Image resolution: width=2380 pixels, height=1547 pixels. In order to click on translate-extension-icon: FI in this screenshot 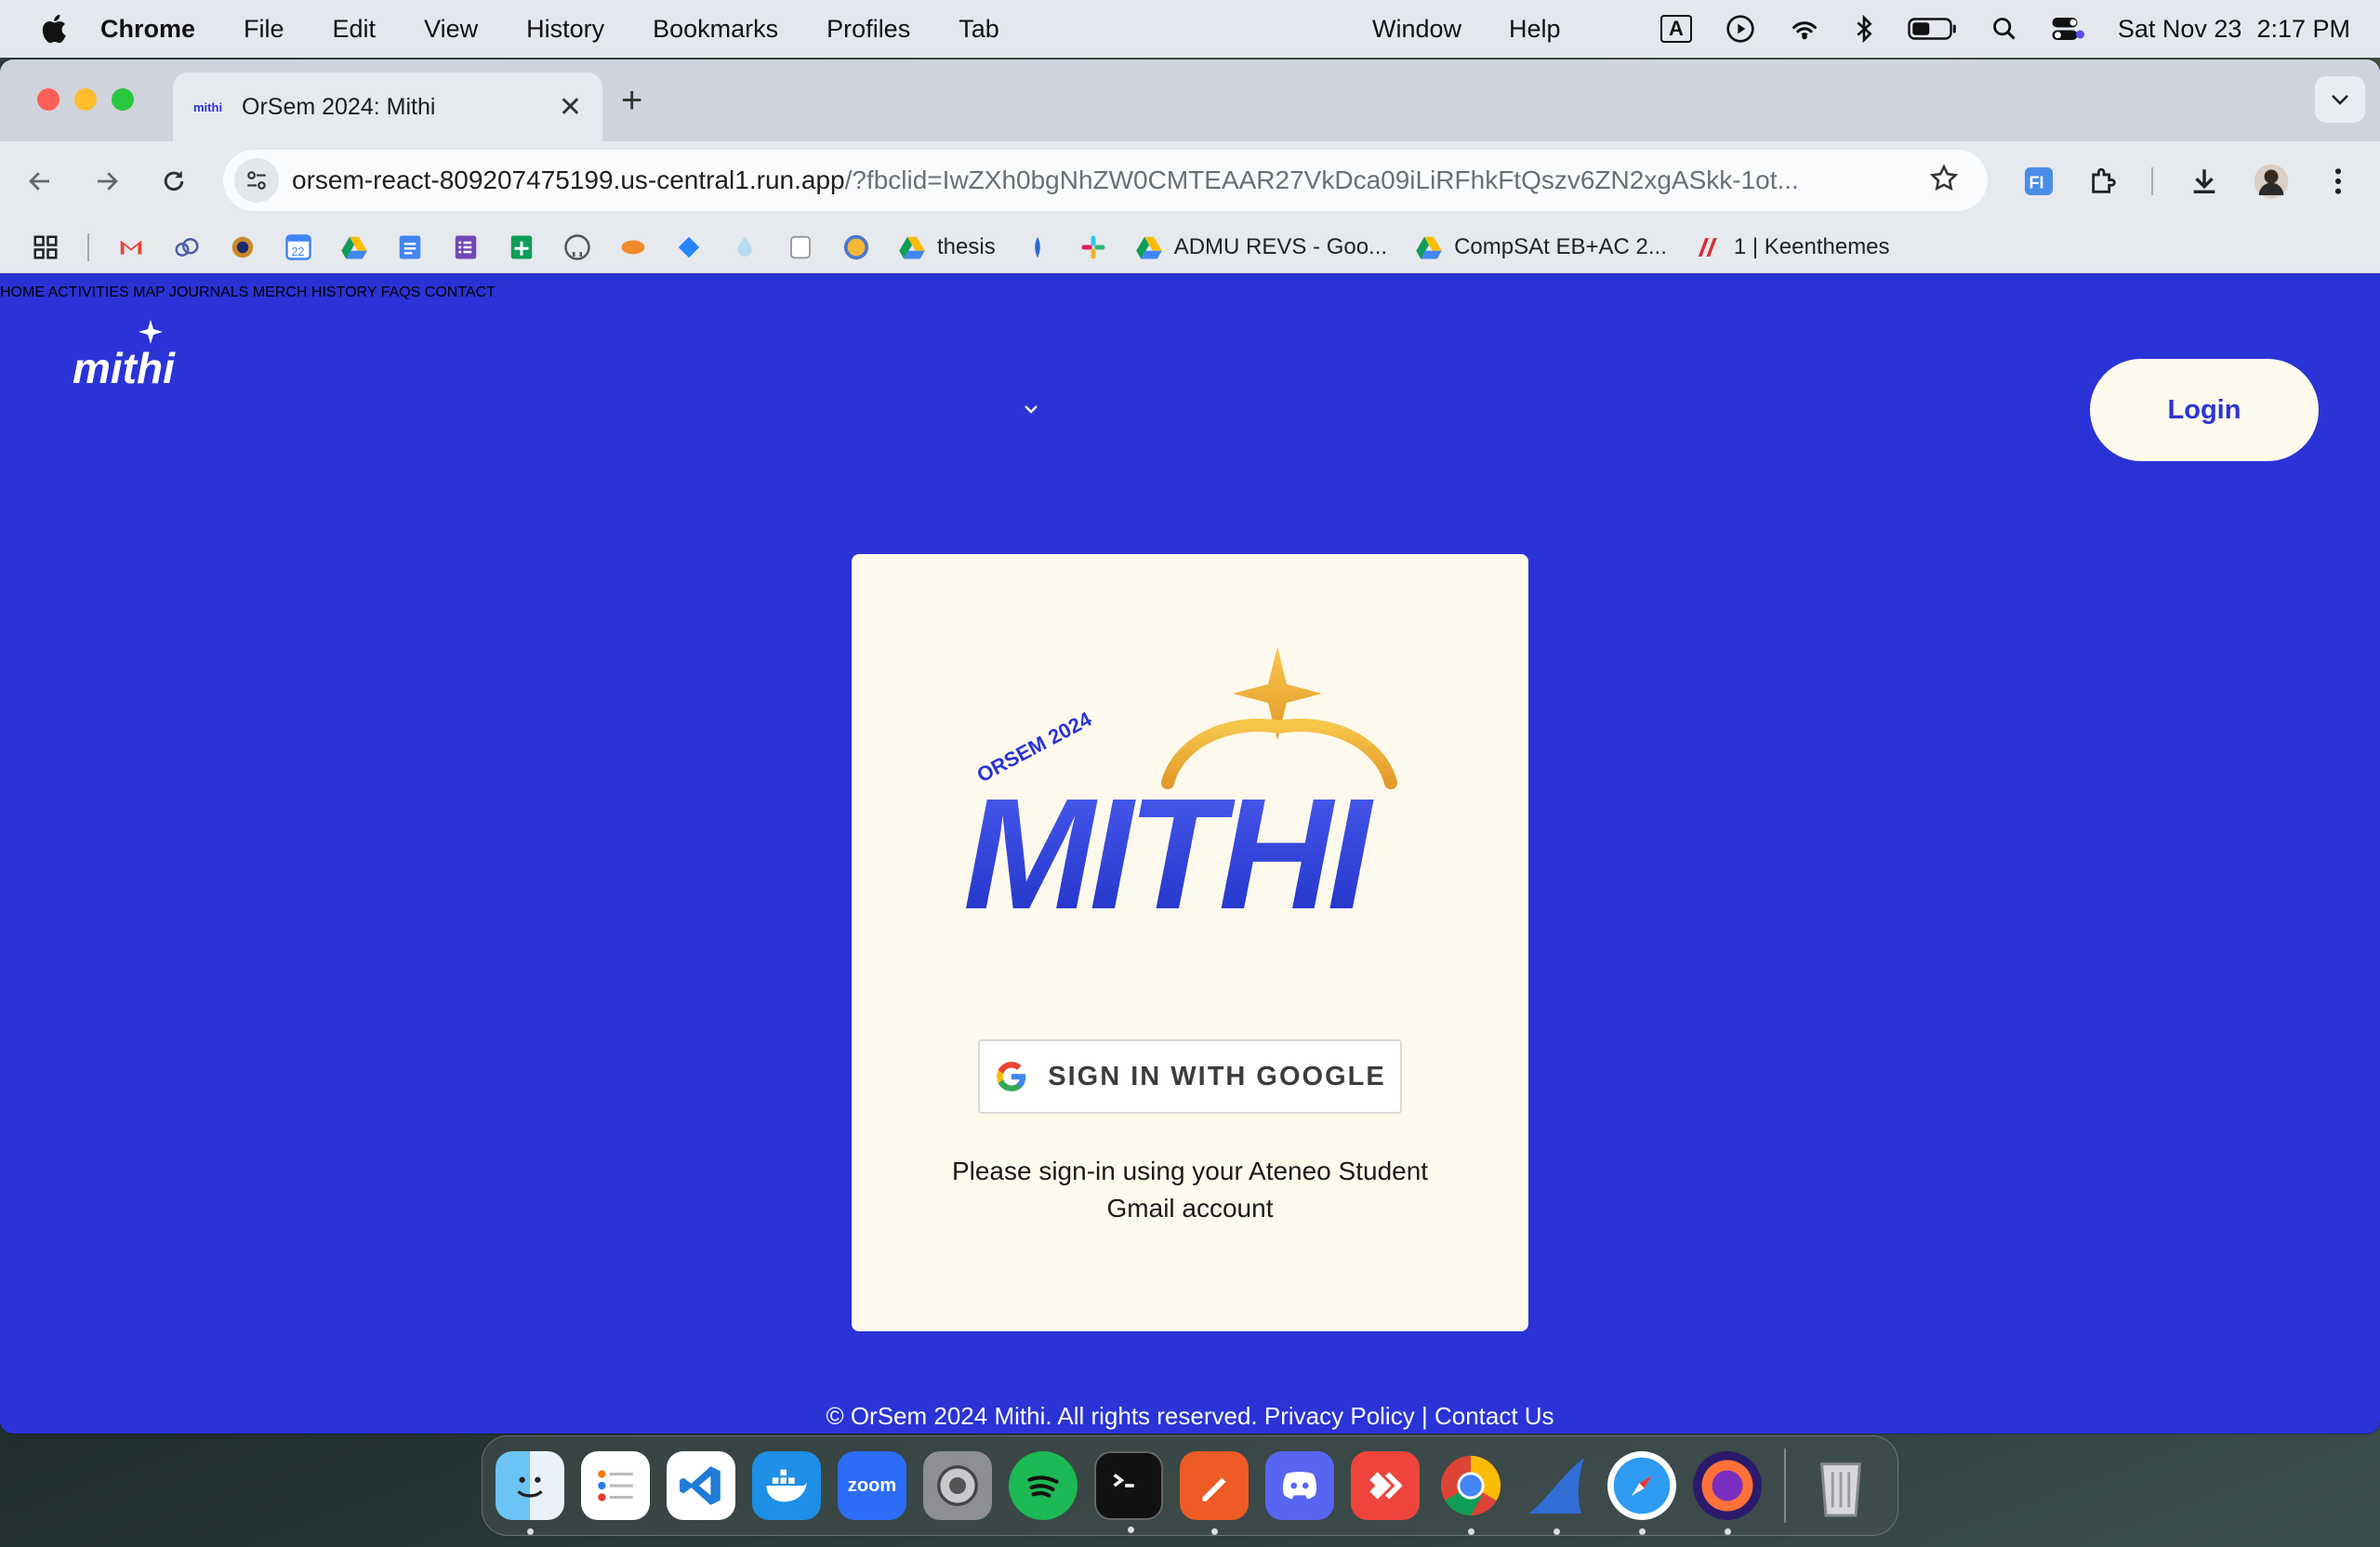, I will do `click(2039, 181)`.